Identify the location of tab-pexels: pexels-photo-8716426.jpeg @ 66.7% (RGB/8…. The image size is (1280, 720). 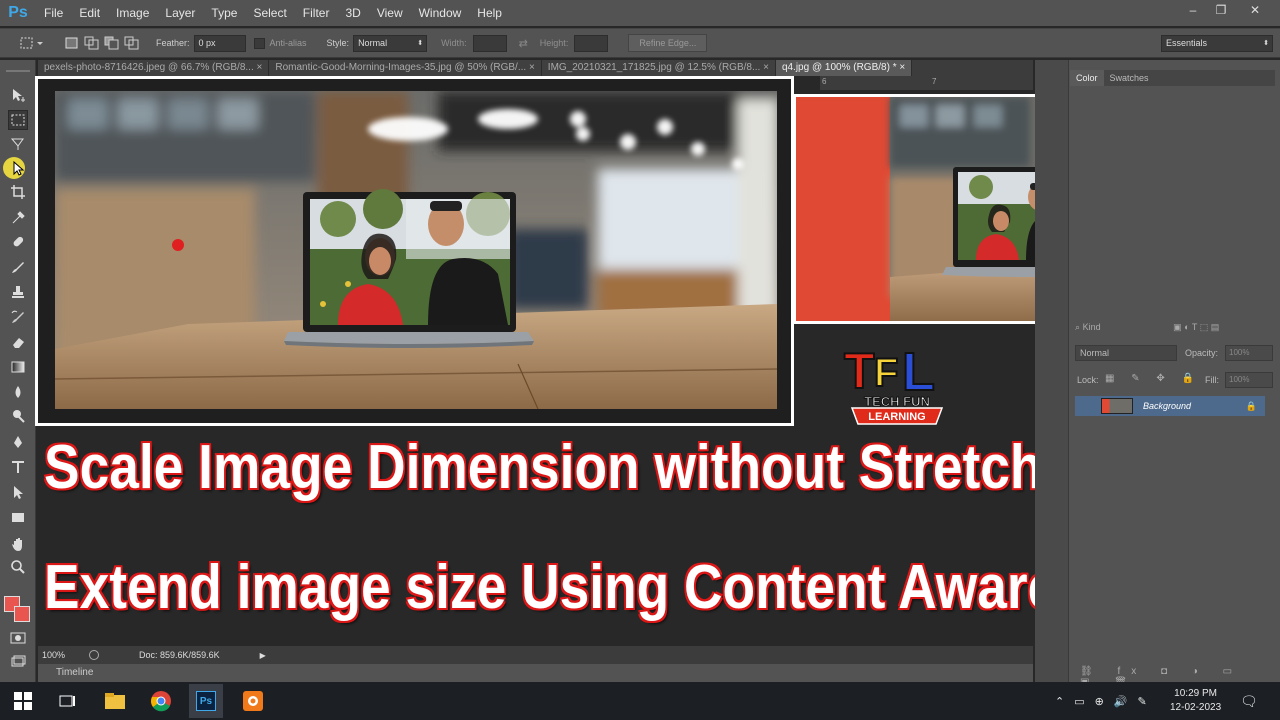
(154, 68).